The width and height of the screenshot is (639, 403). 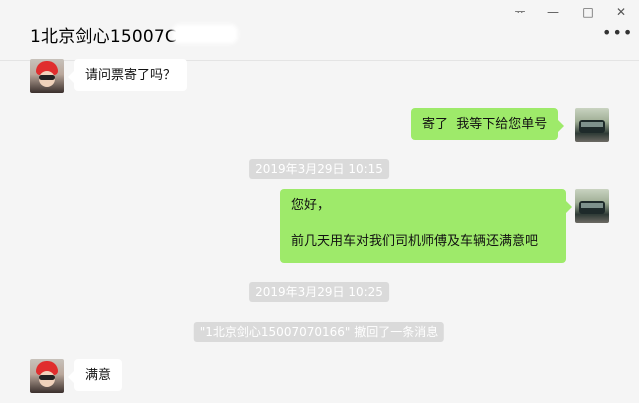 What do you see at coordinates (95, 375) in the screenshot?
I see `message-bubble-incoming: 满意` at bounding box center [95, 375].